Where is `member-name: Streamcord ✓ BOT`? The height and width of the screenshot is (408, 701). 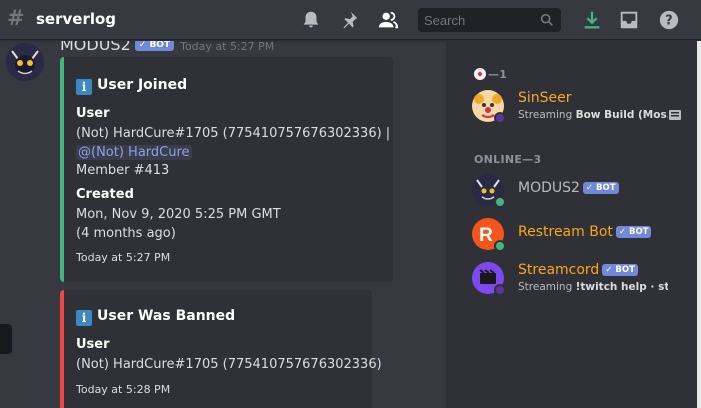
member-name: Streamcord ✓ BOT is located at coordinates (578, 270).